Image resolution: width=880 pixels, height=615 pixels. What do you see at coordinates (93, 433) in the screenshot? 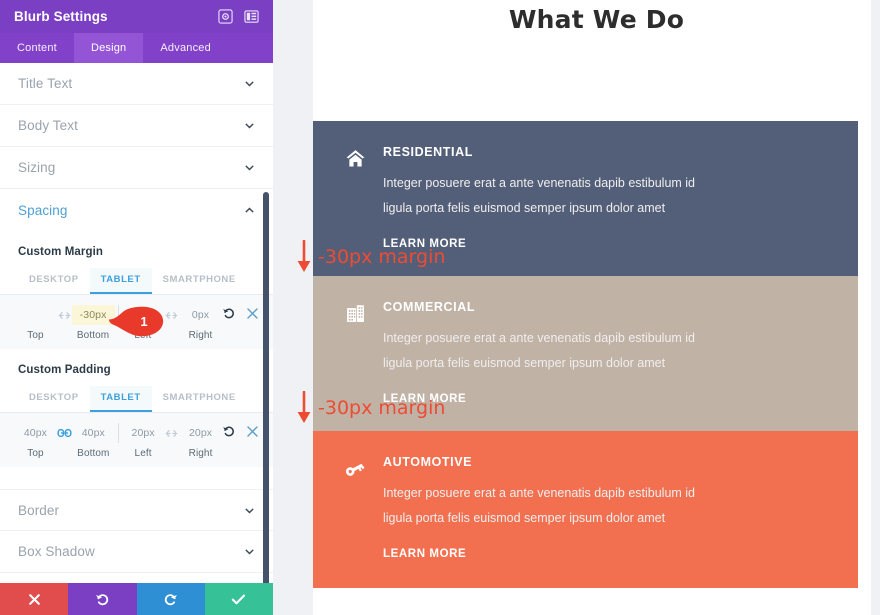
I see `padding-bottom-value: 40px` at bounding box center [93, 433].